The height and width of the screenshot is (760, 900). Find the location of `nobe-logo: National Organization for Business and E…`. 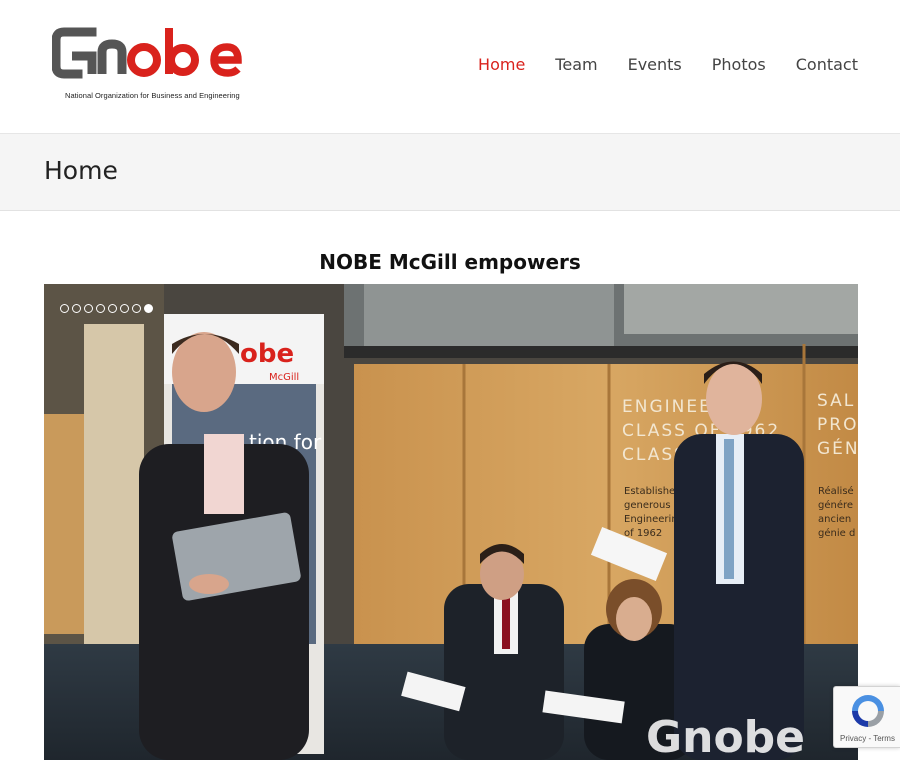

nobe-logo: National Organization for Business and E… is located at coordinates (166, 64).